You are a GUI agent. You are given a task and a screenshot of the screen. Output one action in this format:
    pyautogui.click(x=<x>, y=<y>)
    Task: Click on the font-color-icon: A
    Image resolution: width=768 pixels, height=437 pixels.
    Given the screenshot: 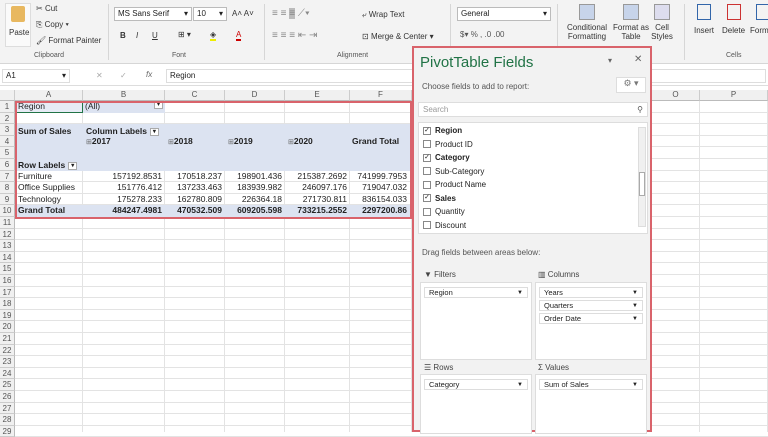 What is the action you would take?
    pyautogui.click(x=239, y=35)
    